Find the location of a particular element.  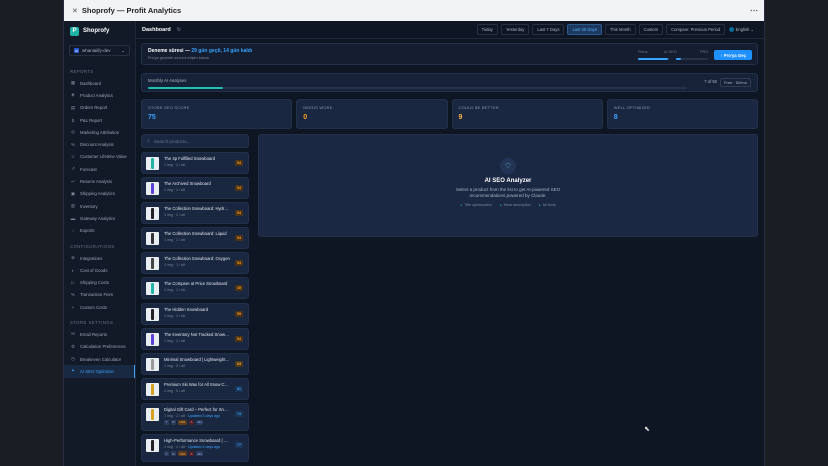

feature-meta-description: Meta description is located at coordinates (515, 205).